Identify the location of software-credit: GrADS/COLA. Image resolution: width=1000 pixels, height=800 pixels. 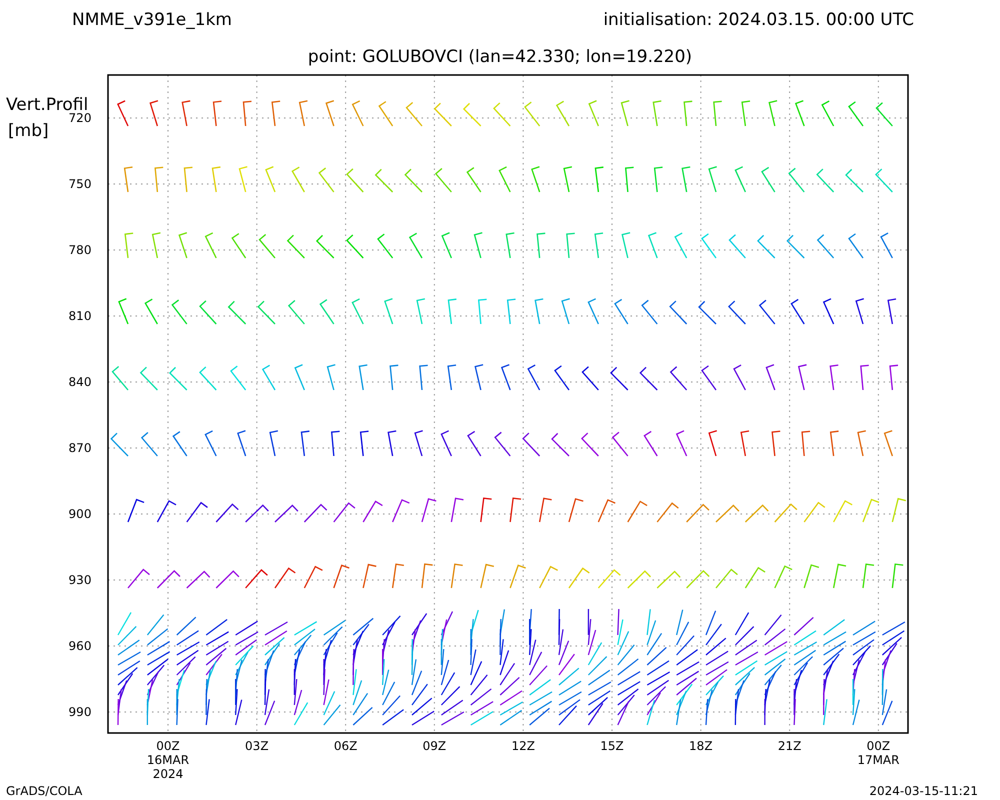
(44, 791).